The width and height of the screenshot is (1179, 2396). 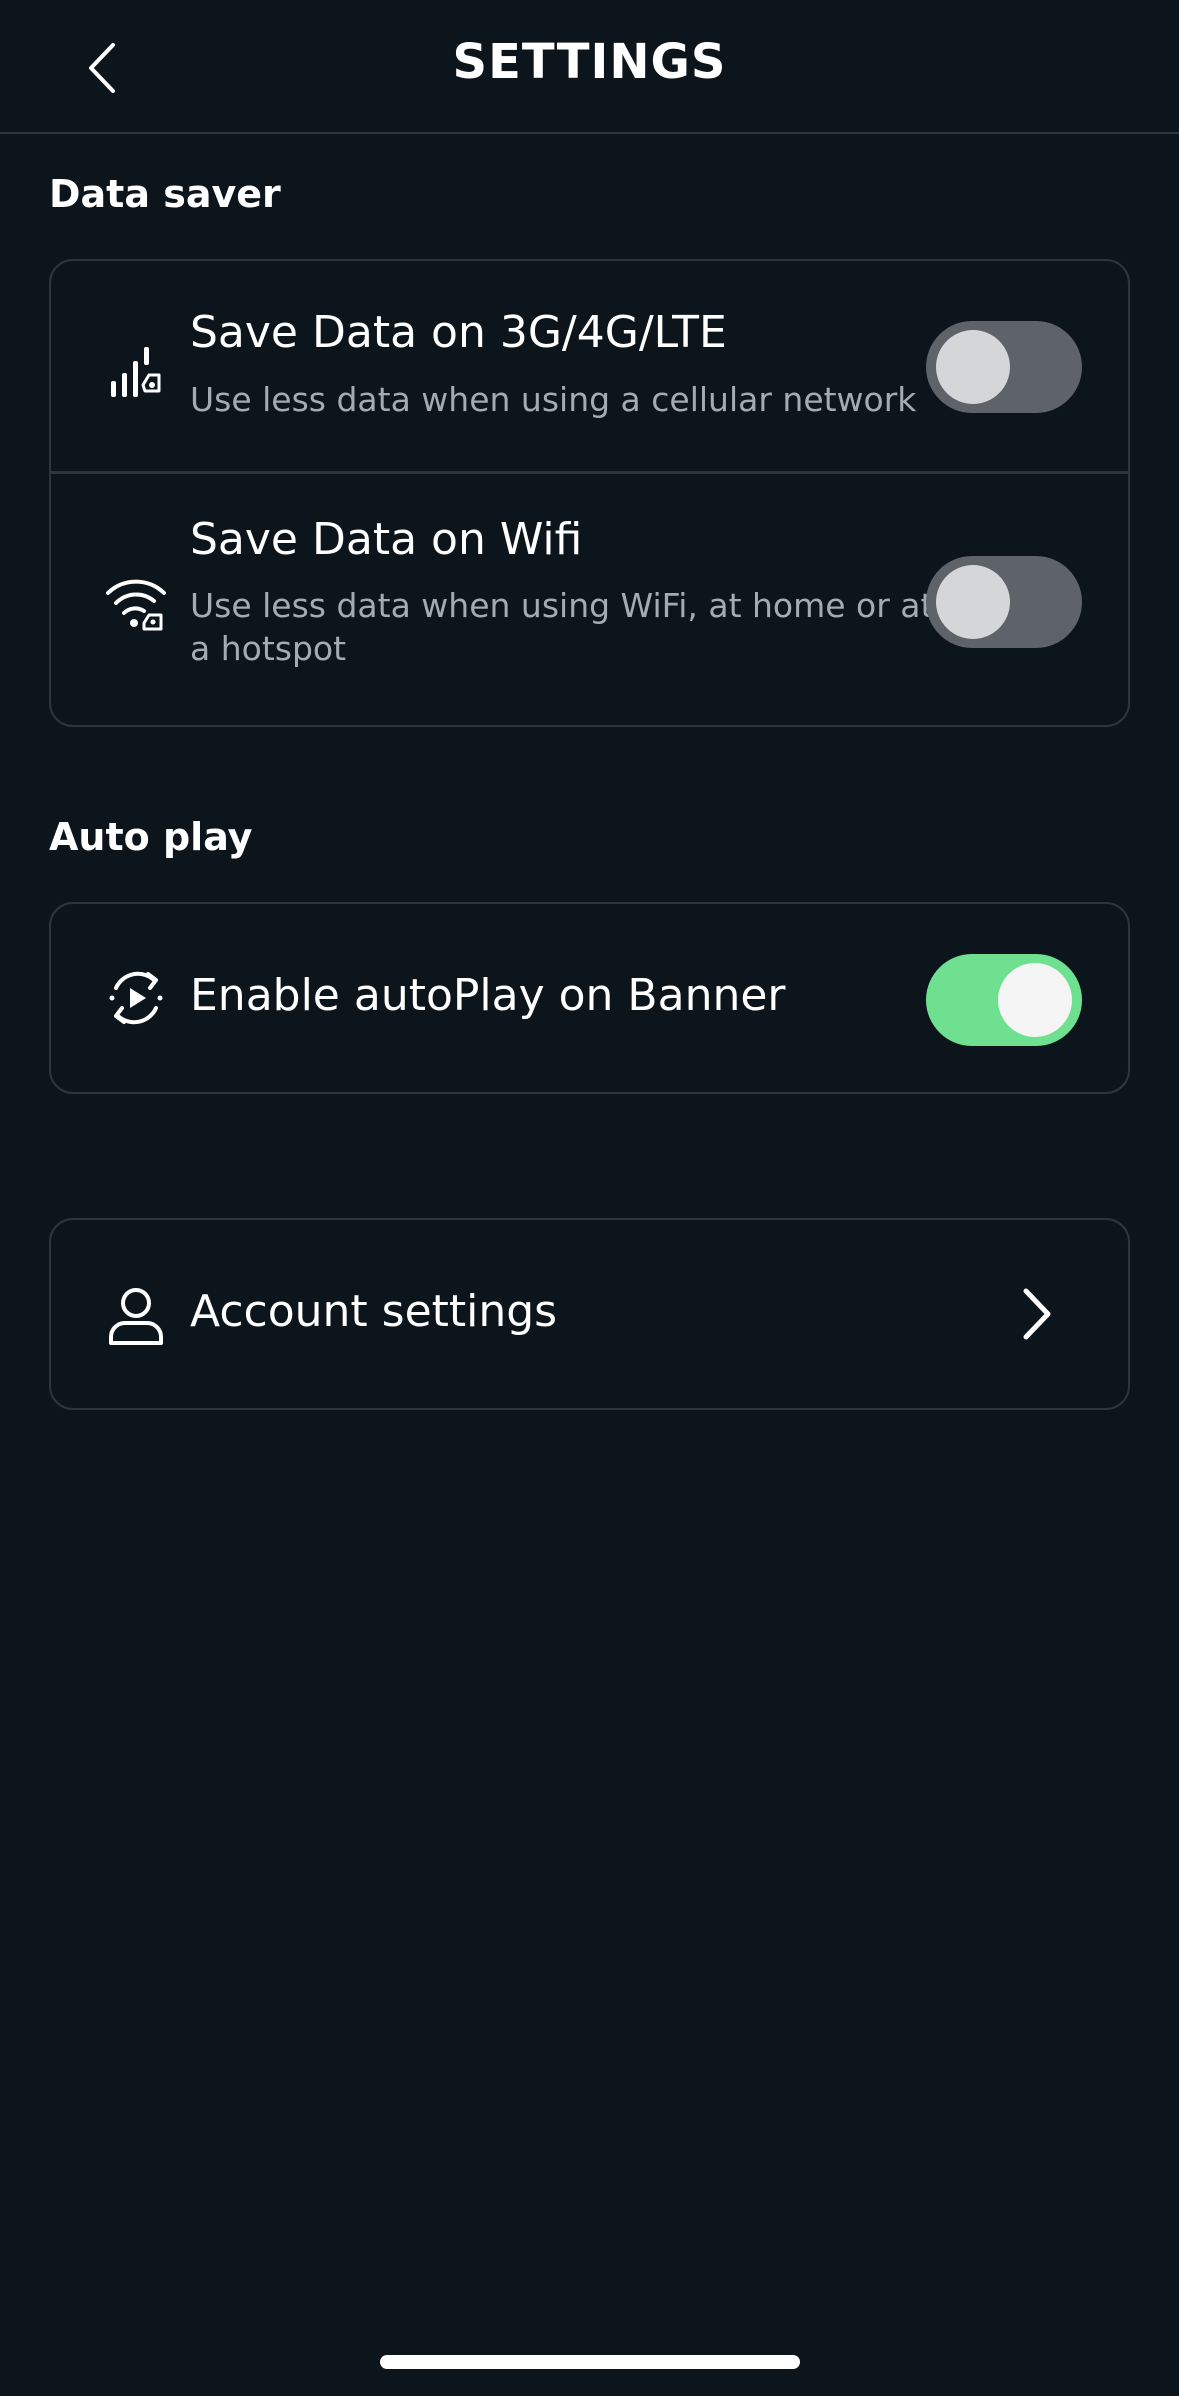 I want to click on home-indicator, so click(x=590, y=2362).